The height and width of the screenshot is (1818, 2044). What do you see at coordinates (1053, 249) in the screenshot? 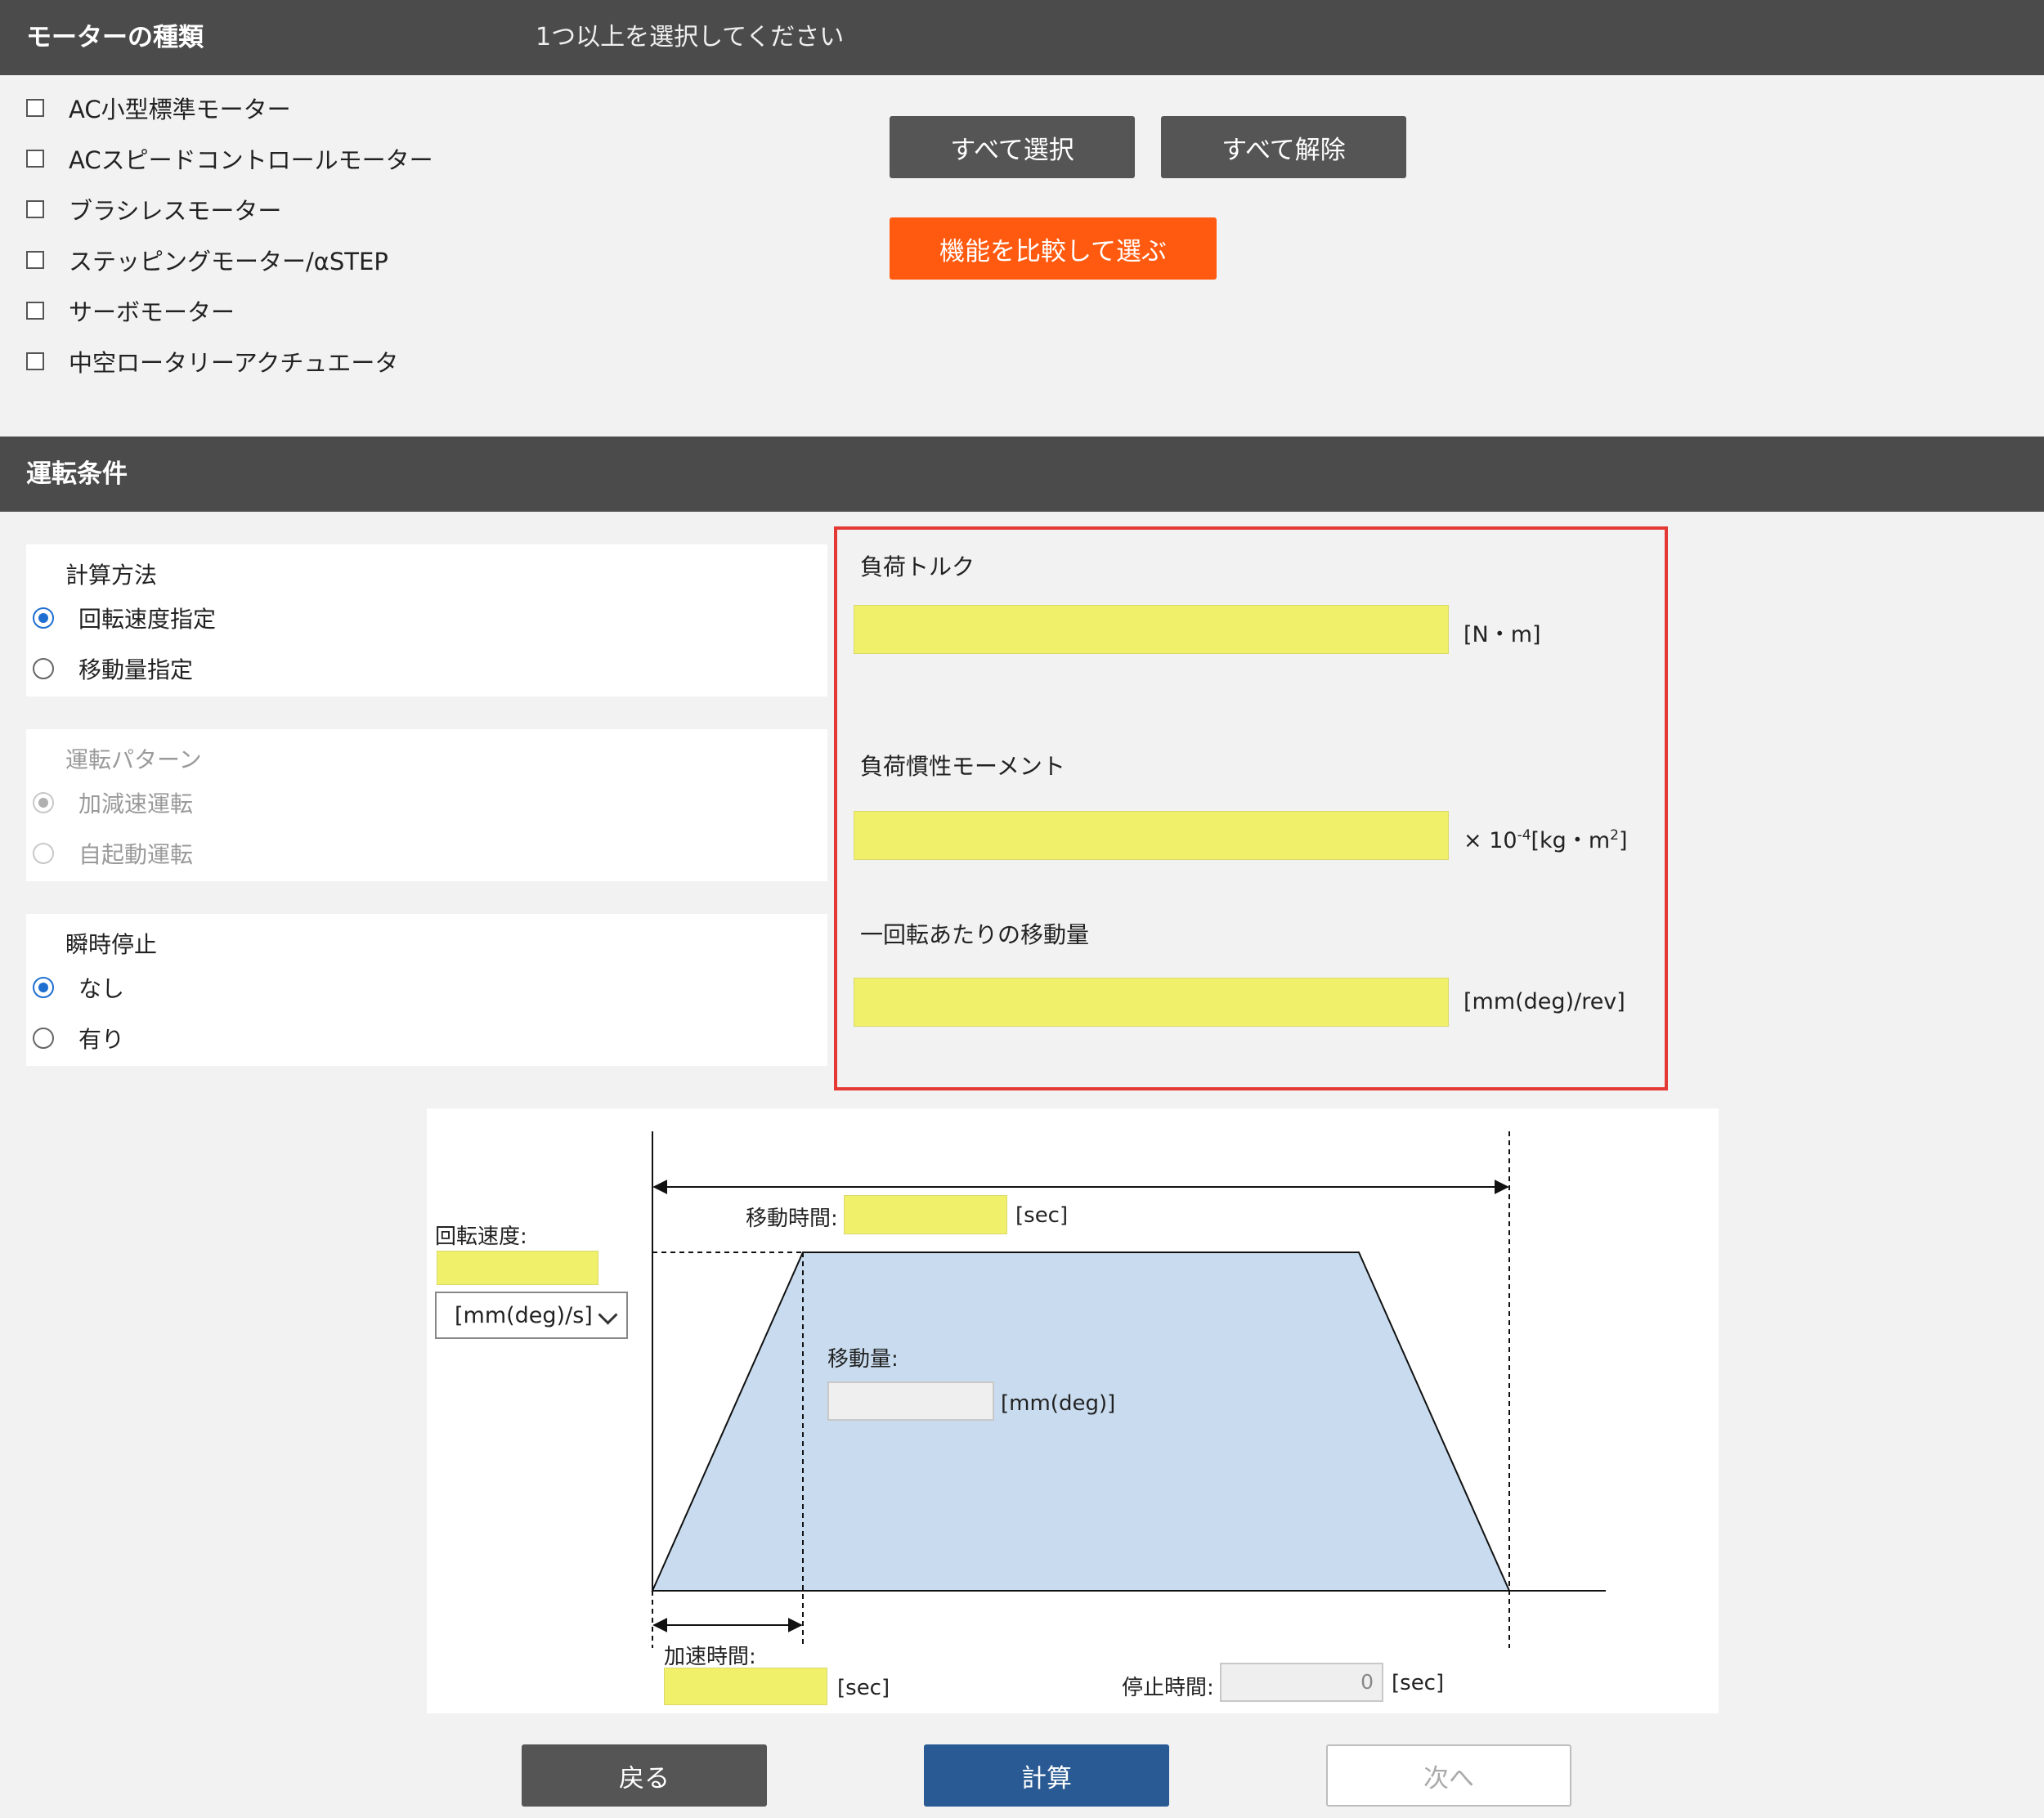
I see `compare-features-button: 機能を比較して選ぶ` at bounding box center [1053, 249].